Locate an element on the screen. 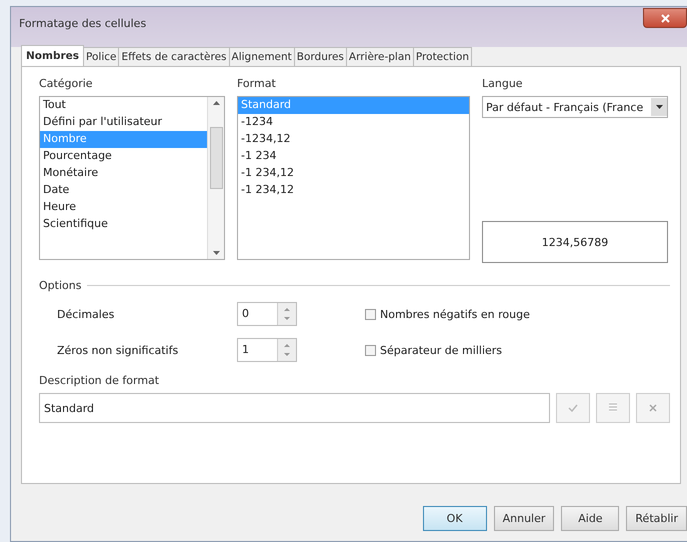 The height and width of the screenshot is (542, 687). dialog-button: Rétablir is located at coordinates (656, 518).